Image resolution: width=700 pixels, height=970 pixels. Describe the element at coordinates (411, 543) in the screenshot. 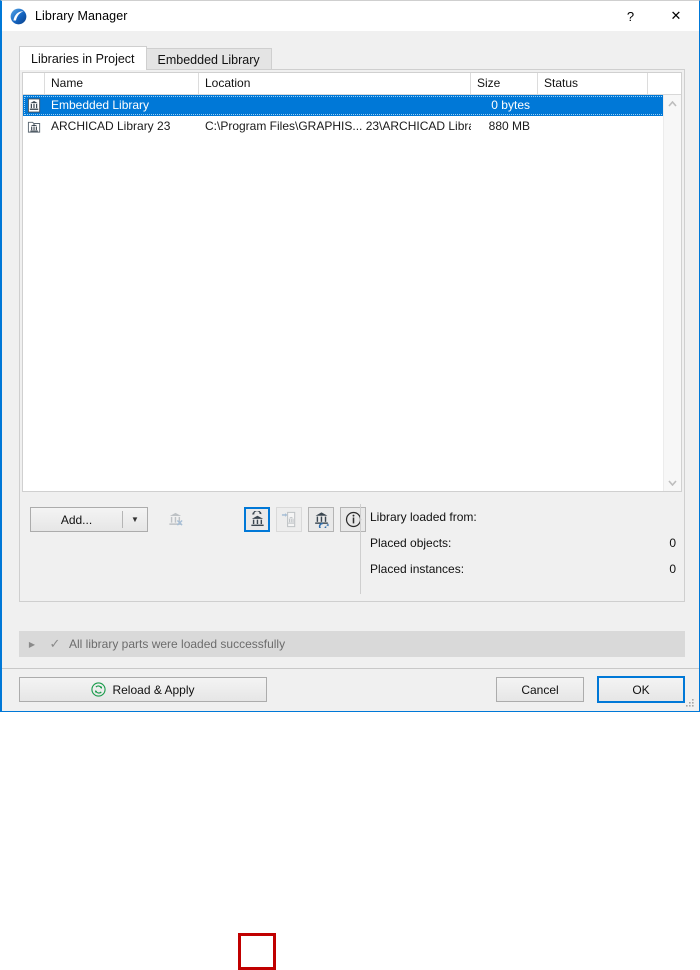

I see `placed-objects-label: Placed objects:` at that location.